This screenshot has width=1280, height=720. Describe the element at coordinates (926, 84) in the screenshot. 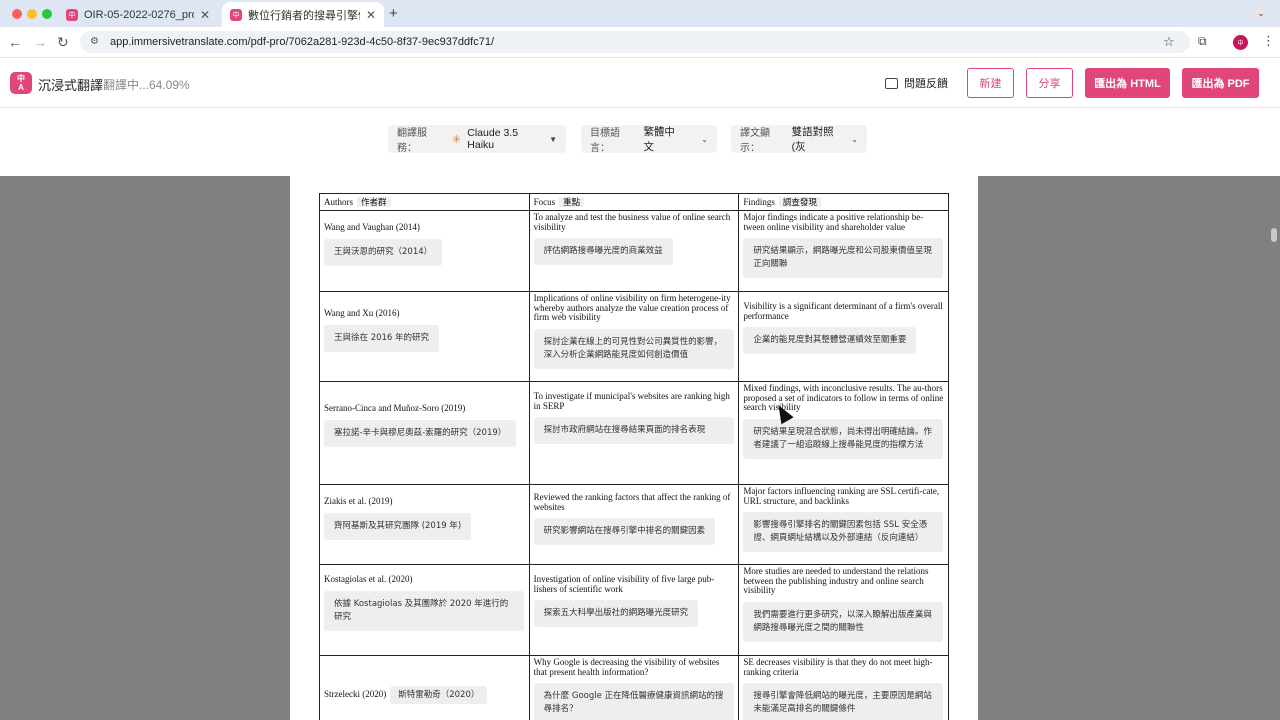

I see `feedback-label: 問題反饋` at that location.